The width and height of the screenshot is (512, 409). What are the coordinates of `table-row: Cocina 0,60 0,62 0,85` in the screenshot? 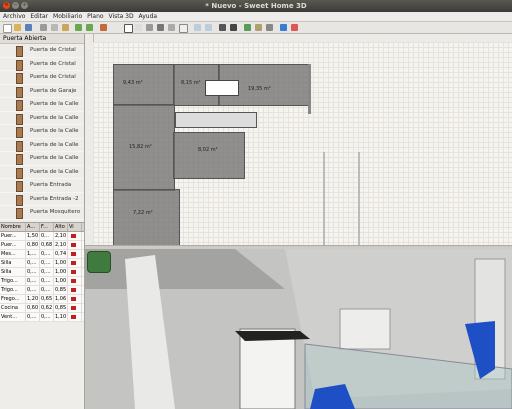 It's located at (42, 308).